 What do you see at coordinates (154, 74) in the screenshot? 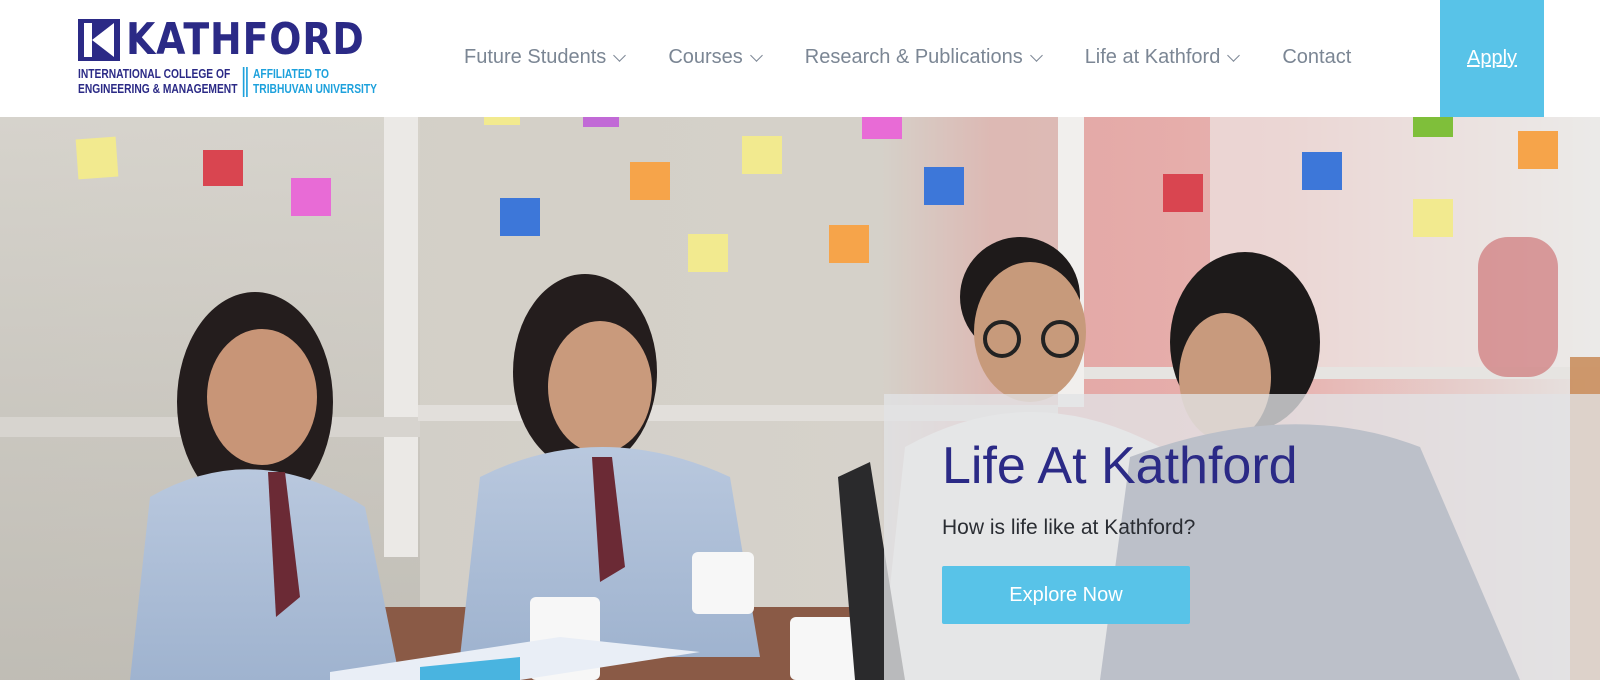
I see `logo-line1-left: INTERNATIONAL COLLEGE OF` at bounding box center [154, 74].